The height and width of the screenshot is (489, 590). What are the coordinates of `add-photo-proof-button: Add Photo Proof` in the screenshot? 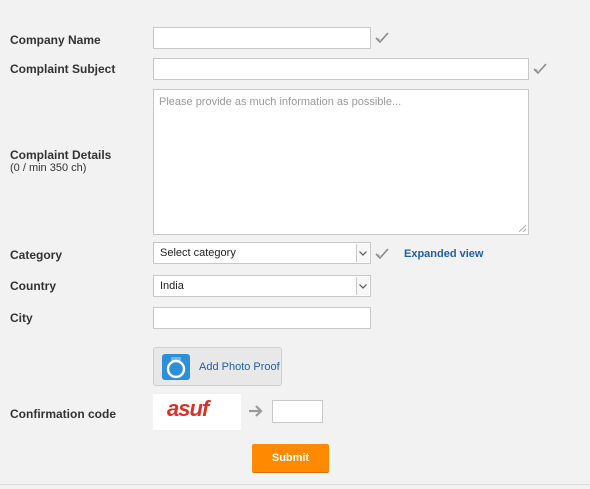 It's located at (217, 366).